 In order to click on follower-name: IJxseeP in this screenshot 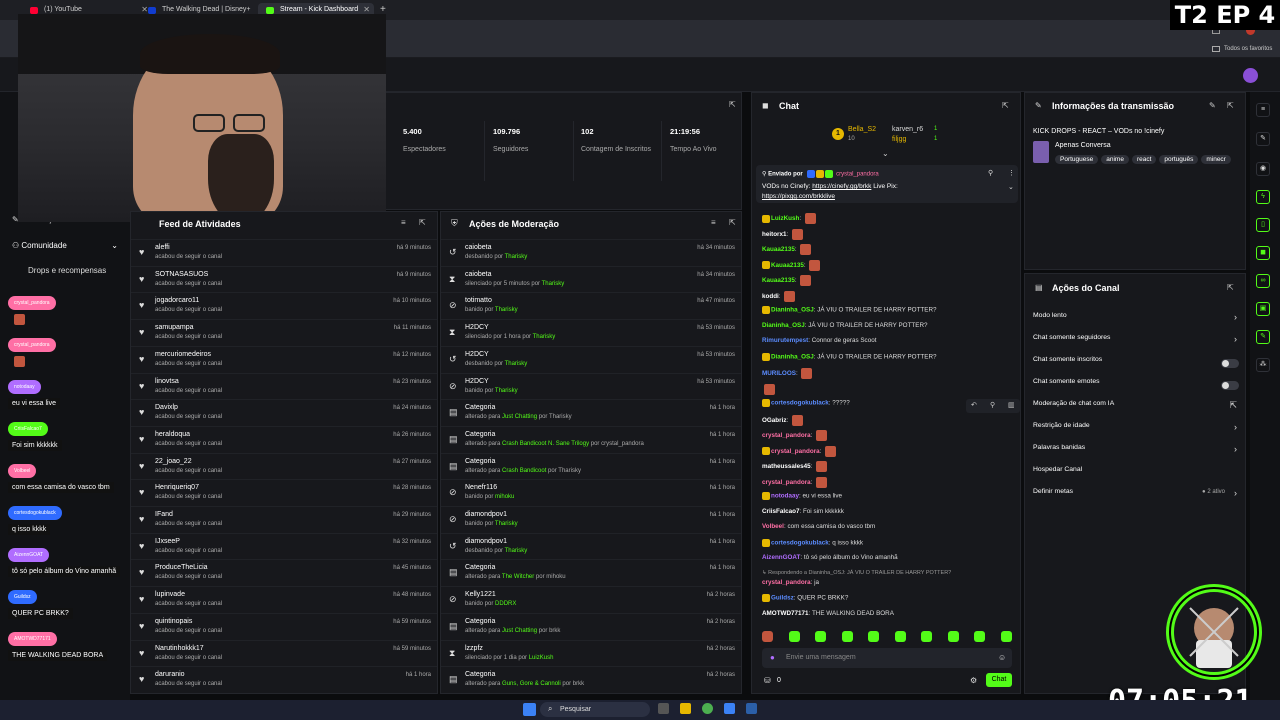, I will do `click(167, 541)`.